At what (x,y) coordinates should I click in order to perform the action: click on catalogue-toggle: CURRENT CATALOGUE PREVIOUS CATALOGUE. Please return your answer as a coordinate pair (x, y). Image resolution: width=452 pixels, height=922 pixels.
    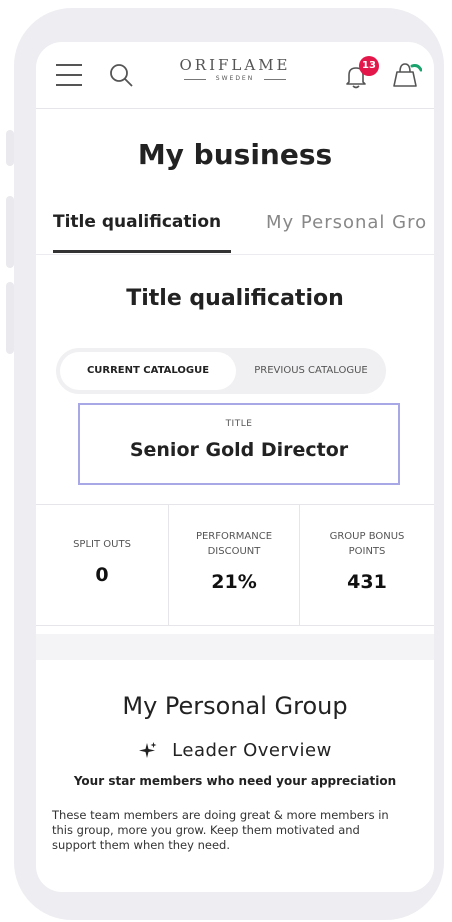
    Looking at the image, I should click on (221, 371).